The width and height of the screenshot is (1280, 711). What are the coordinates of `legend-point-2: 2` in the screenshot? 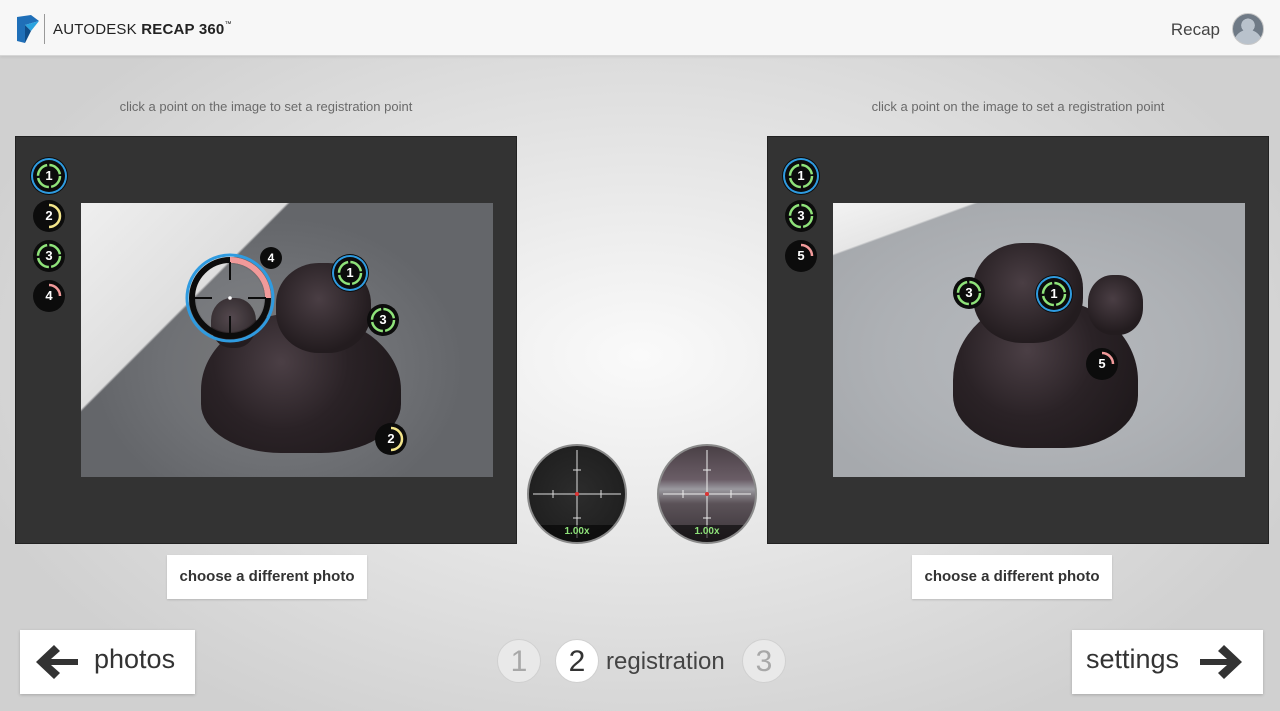 It's located at (49, 216).